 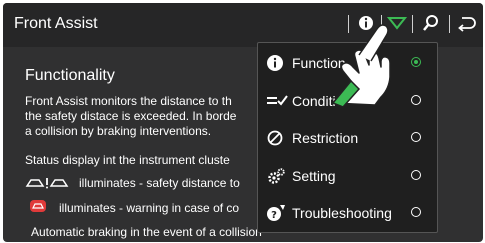 What do you see at coordinates (342, 213) in the screenshot?
I see `menu-item-label: Troubleshooting` at bounding box center [342, 213].